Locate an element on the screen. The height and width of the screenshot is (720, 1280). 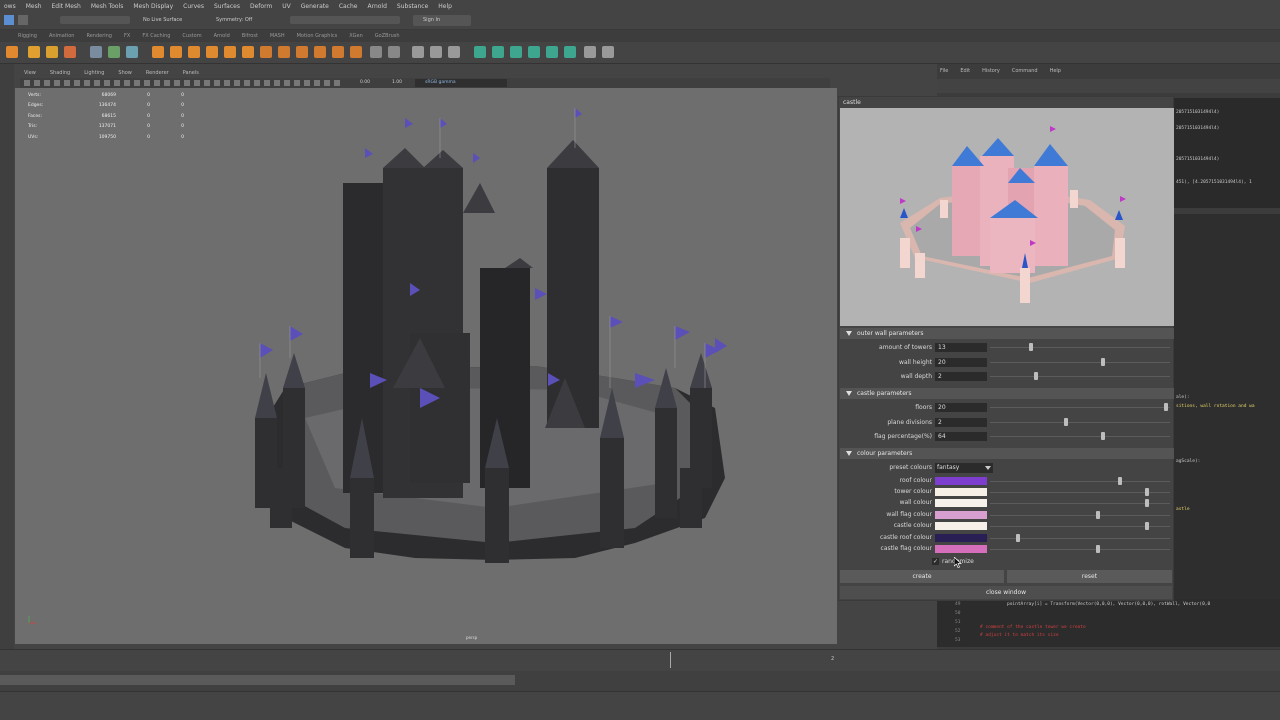
script-editor-toolbar is located at coordinates (1108, 86).